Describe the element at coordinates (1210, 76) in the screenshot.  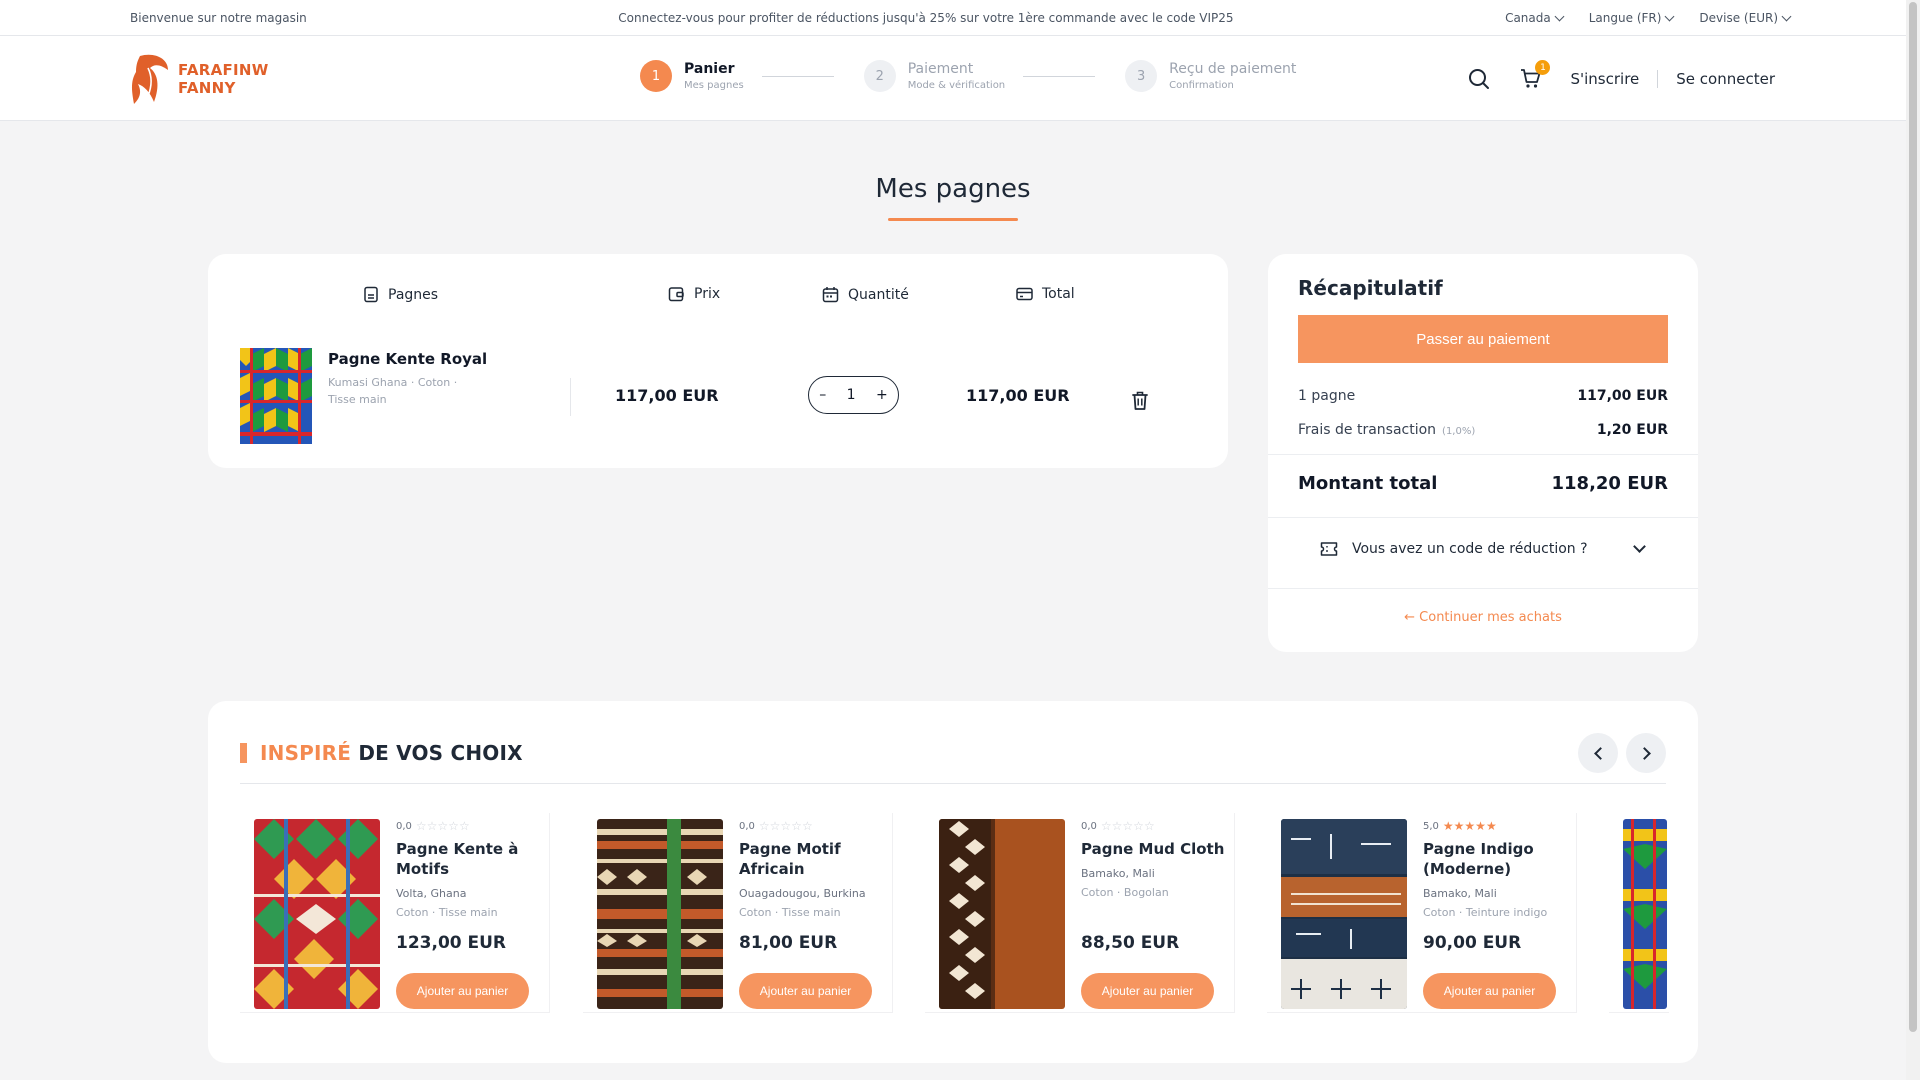
I see `step-receipt: 3 Reçu de paiement Confirmation` at that location.